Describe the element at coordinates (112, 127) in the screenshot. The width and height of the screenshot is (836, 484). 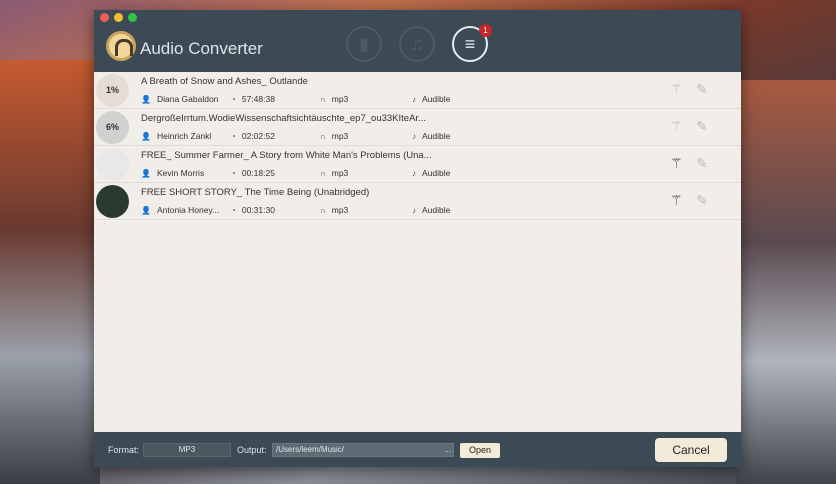
I see `cover-thumbnail: 6%` at that location.